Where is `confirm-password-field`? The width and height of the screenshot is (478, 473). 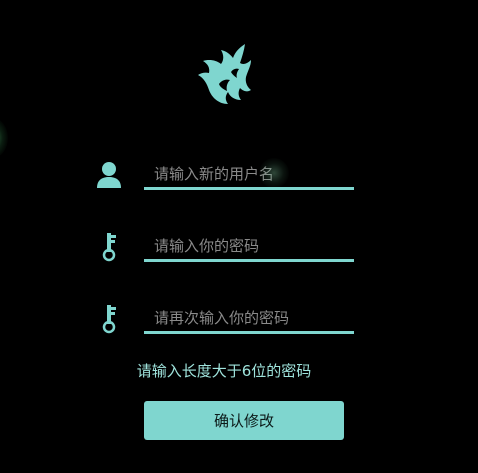
confirm-password-field is located at coordinates (249, 319).